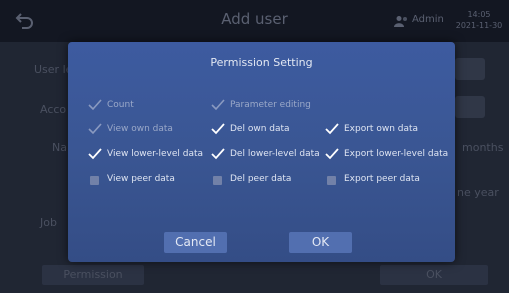 The height and width of the screenshot is (293, 509). Describe the element at coordinates (261, 179) in the screenshot. I see `perm-label: Del peer data` at that location.